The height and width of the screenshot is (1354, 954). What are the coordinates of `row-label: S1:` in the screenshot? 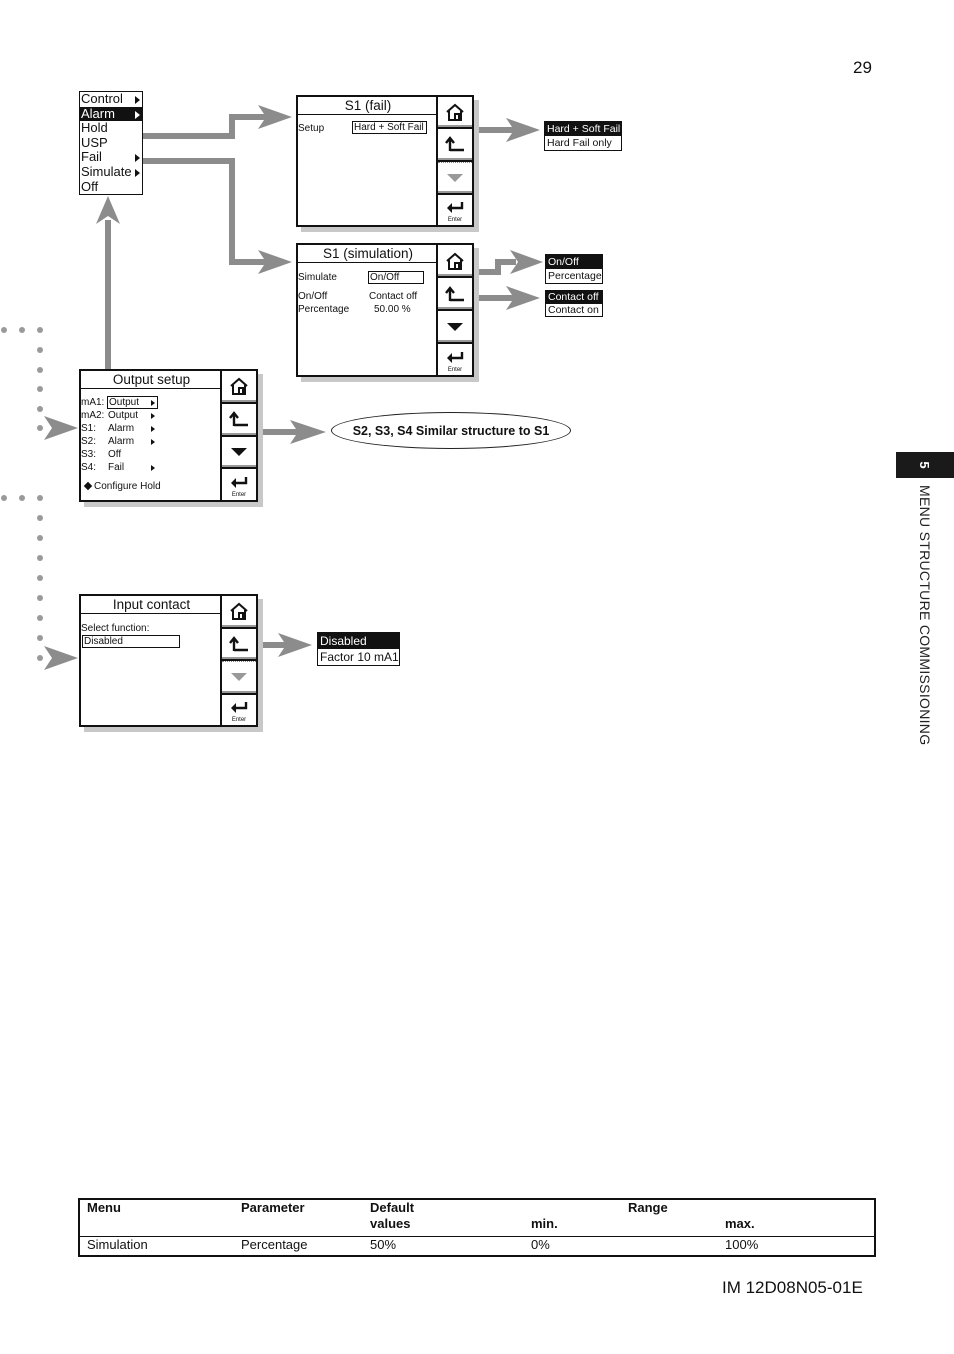 It's located at (89, 428).